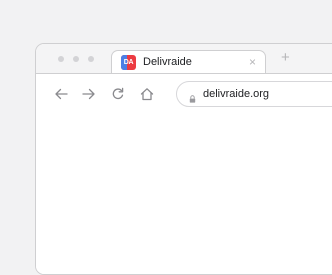 This screenshot has width=332, height=275. I want to click on tab-active: DA Delivraide ×, so click(188, 62).